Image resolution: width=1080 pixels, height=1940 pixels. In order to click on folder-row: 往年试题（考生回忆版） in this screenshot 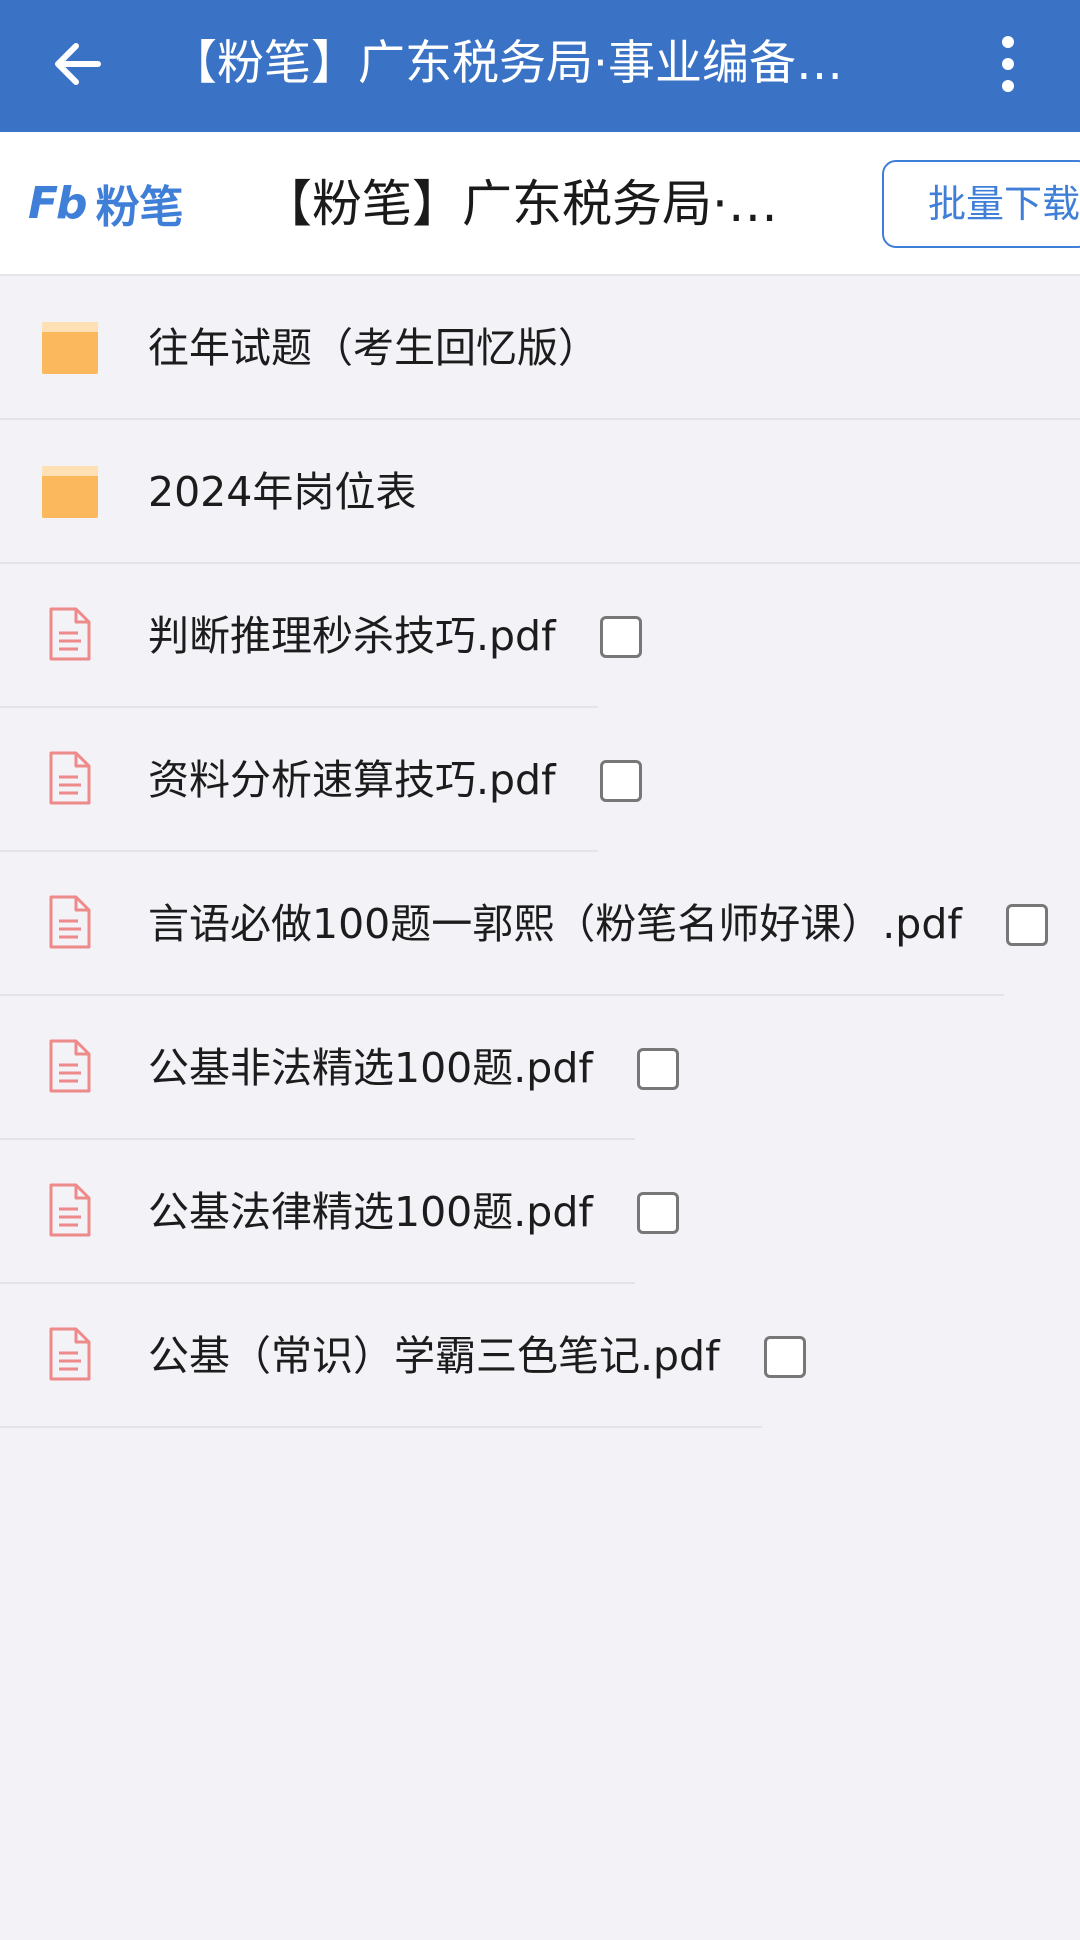, I will do `click(540, 348)`.